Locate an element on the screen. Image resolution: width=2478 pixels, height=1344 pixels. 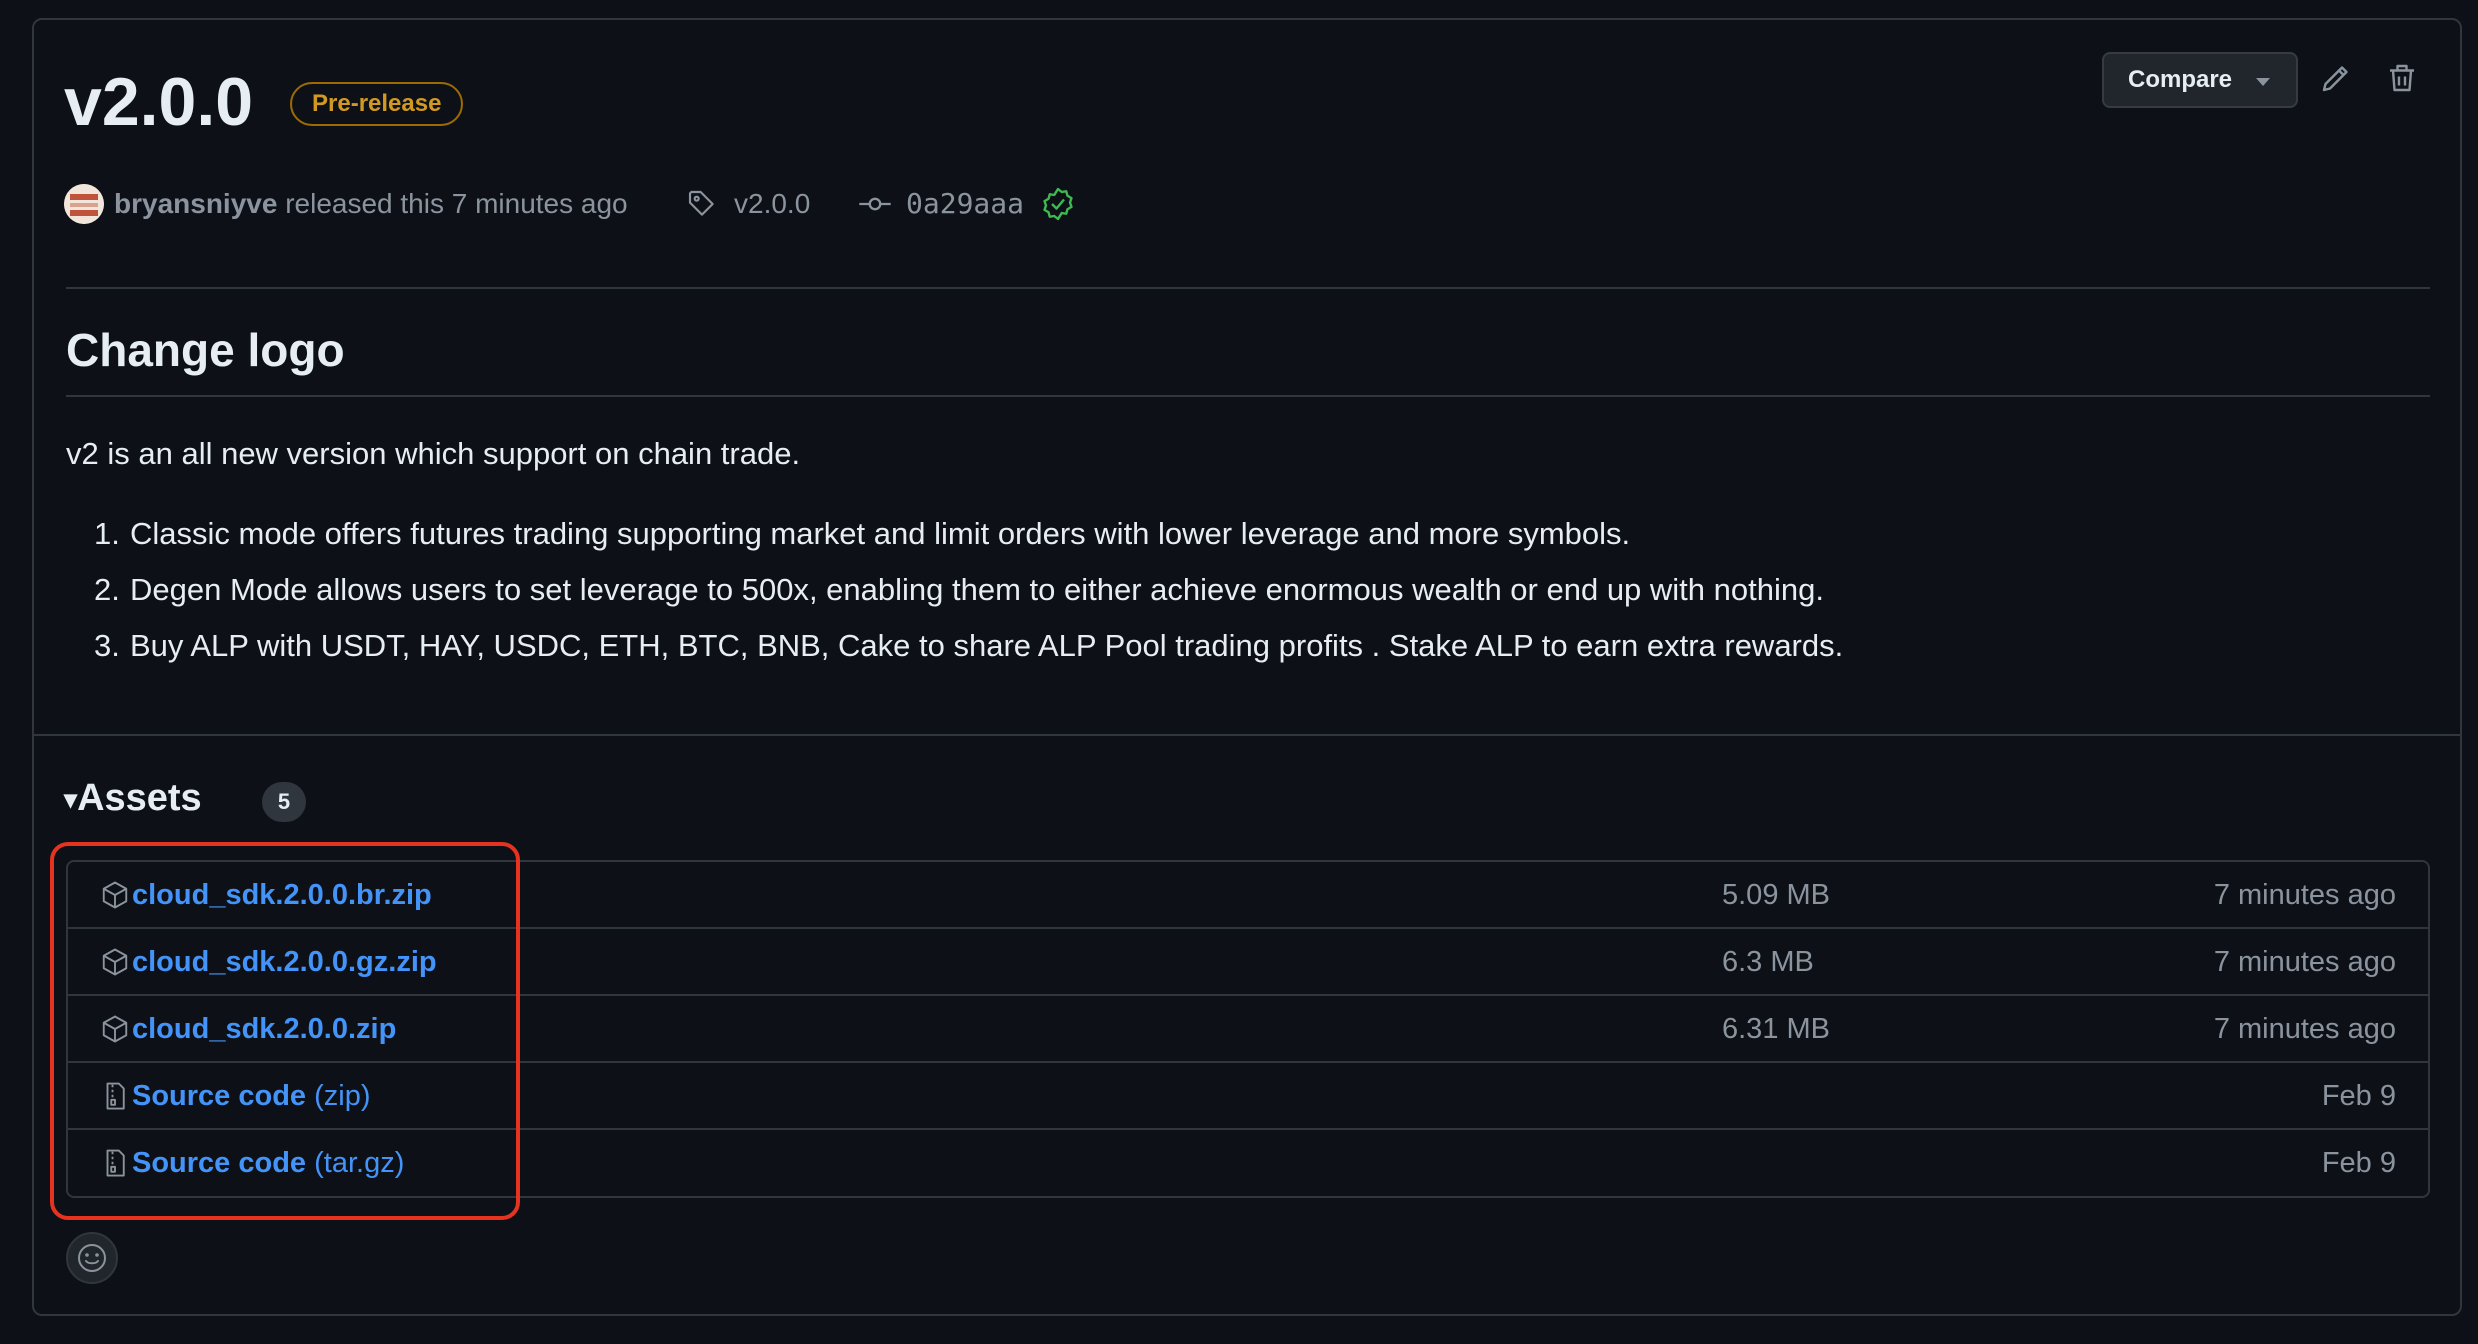
released-text: released this 7 minutes ago is located at coordinates (456, 203).